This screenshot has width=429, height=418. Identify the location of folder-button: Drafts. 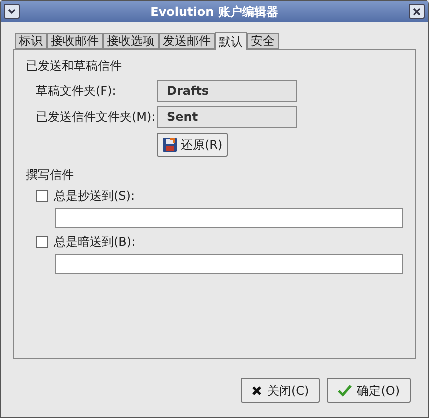
(227, 91).